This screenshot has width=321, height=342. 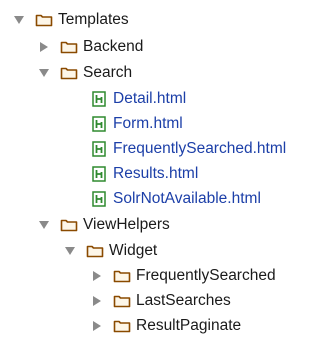 I want to click on folder-label: Search, so click(x=108, y=72).